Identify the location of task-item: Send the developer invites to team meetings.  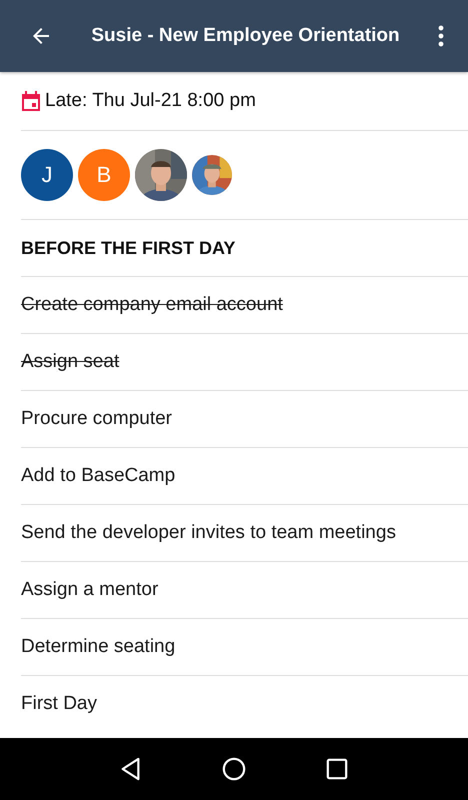
(208, 533).